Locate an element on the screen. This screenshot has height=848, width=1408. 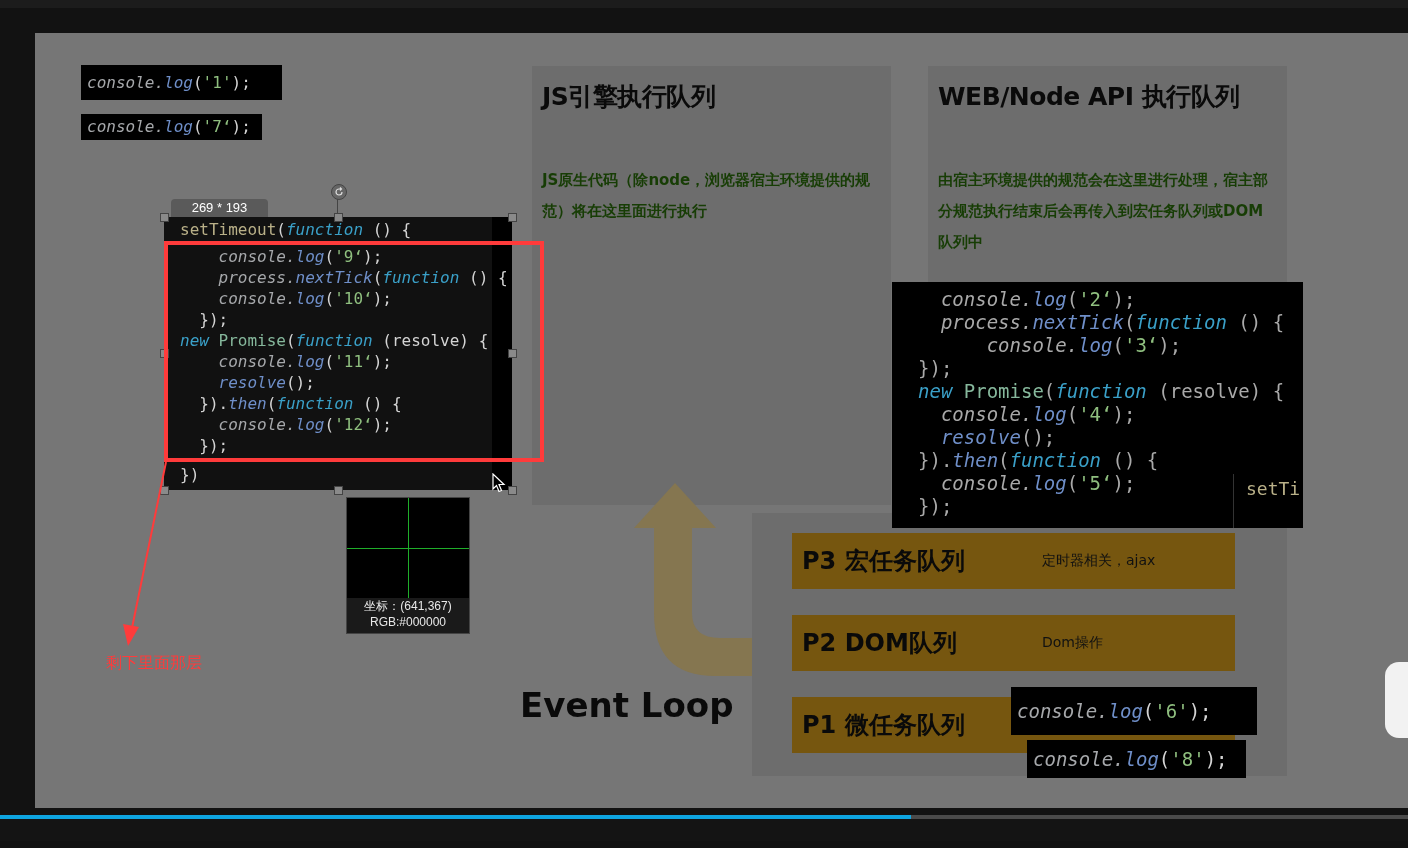
code-fragment: setTi is located at coordinates (1268, 501).